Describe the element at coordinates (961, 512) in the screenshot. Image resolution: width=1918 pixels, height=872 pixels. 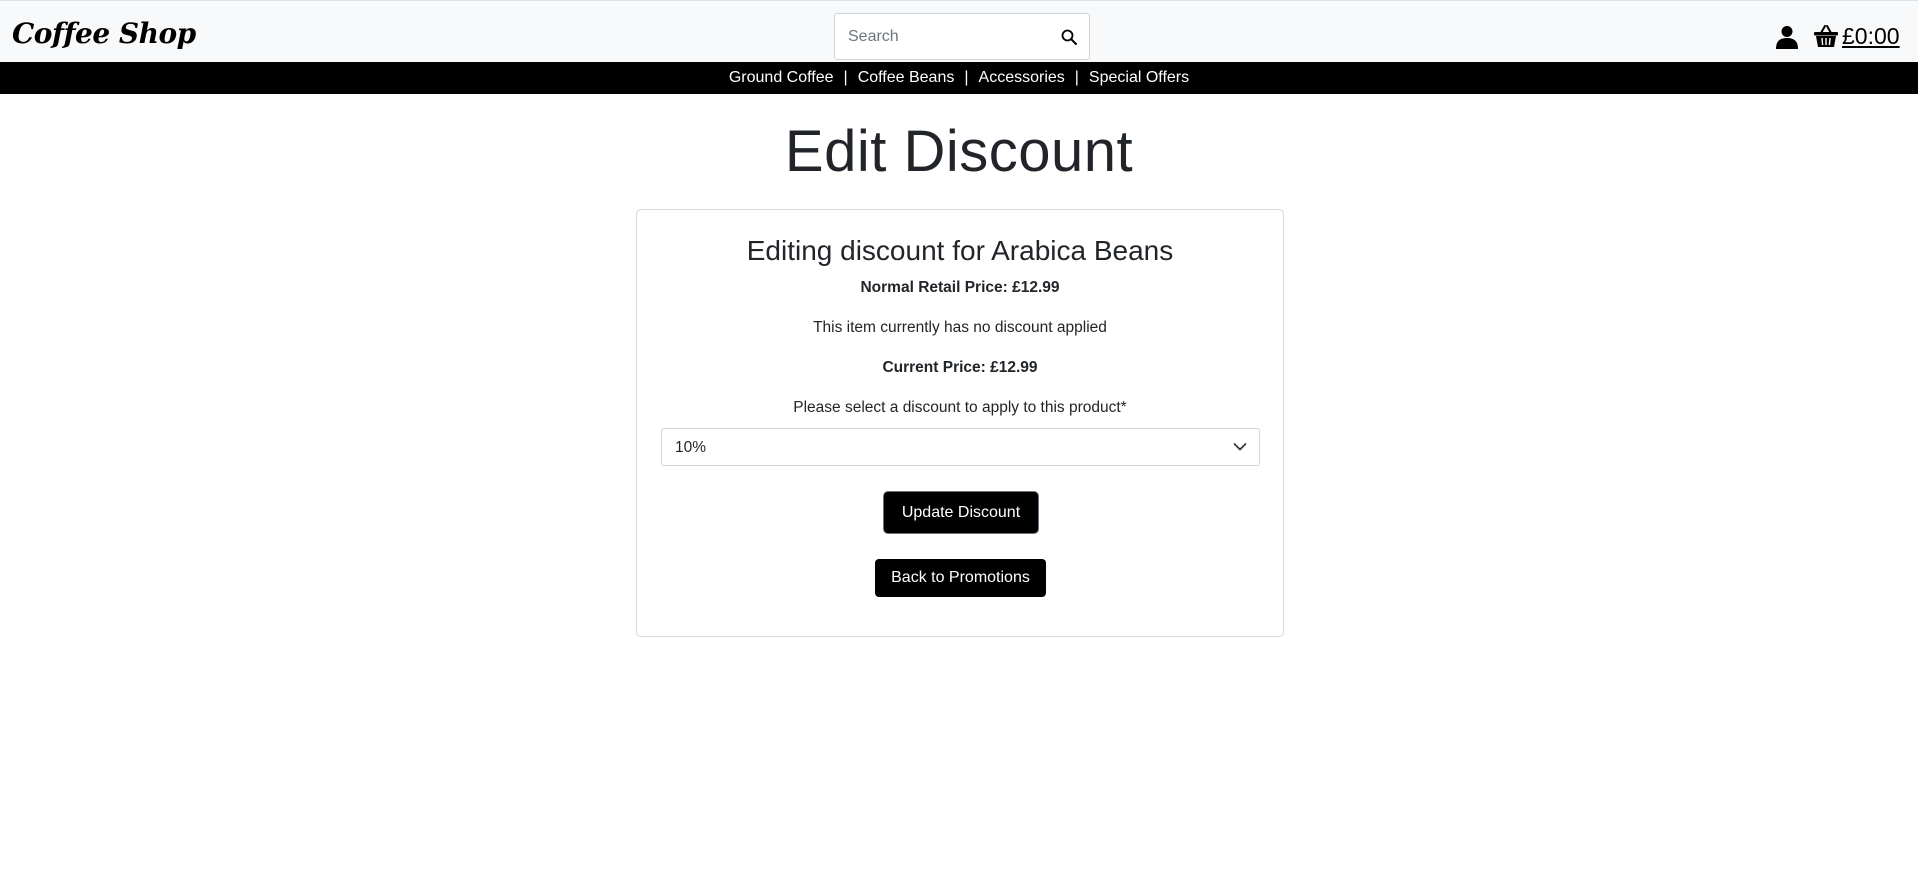
I see `update-discount-button: Update Discount` at that location.